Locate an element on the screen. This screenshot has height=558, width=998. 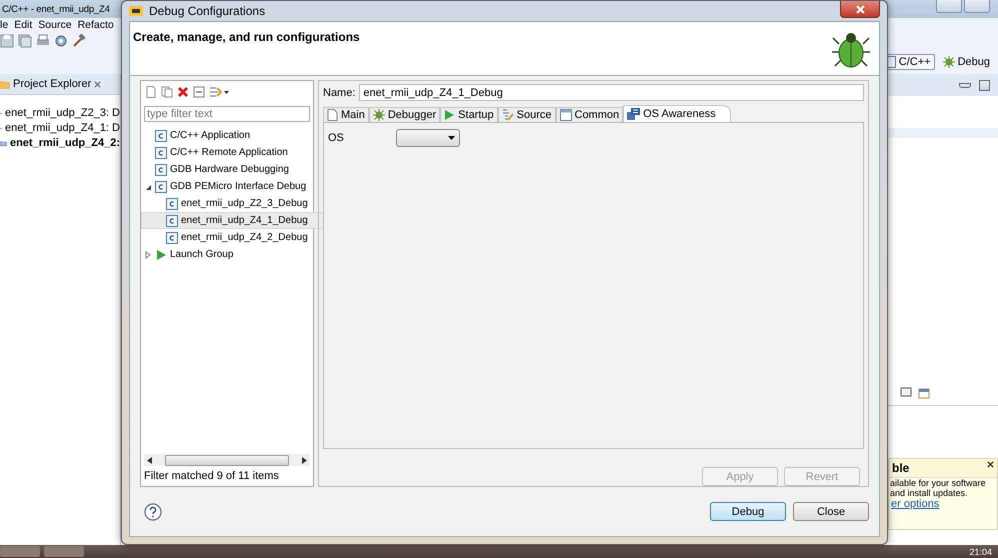
dropdown-arrow-icon is located at coordinates (451, 138).